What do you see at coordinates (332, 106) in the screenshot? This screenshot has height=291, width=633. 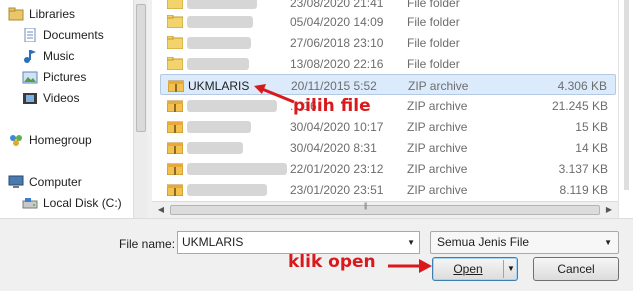 I see `annotation-pick-file: pilih file` at bounding box center [332, 106].